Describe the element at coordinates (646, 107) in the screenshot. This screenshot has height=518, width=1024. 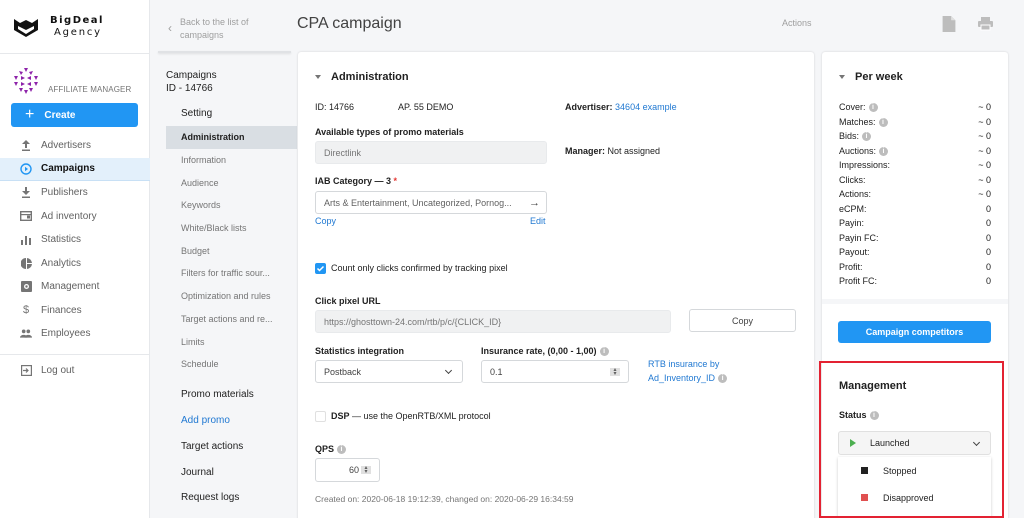
I see `advertiser-link: 34604 example` at that location.